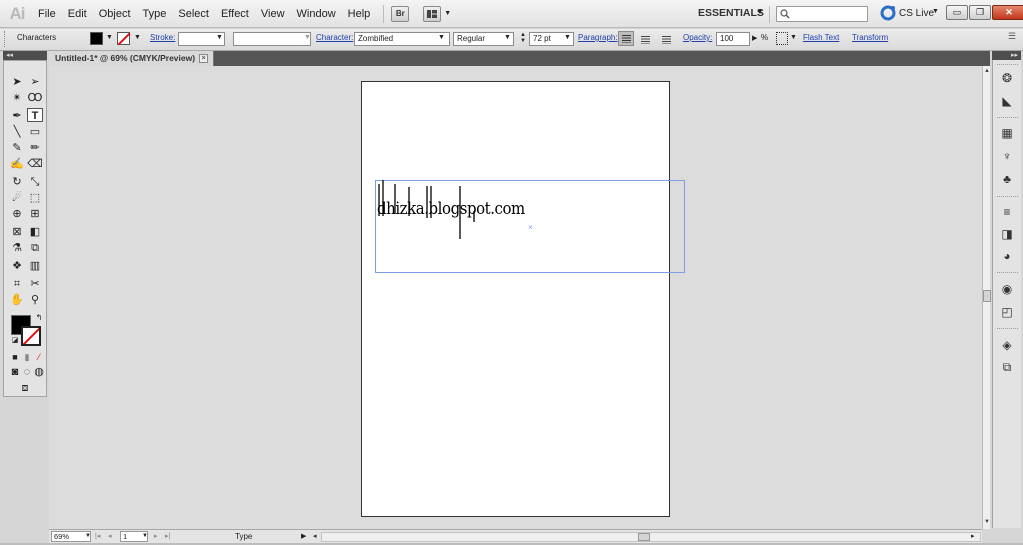 The image size is (1023, 545). Describe the element at coordinates (47, 14) in the screenshot. I see `menu-file: File` at that location.